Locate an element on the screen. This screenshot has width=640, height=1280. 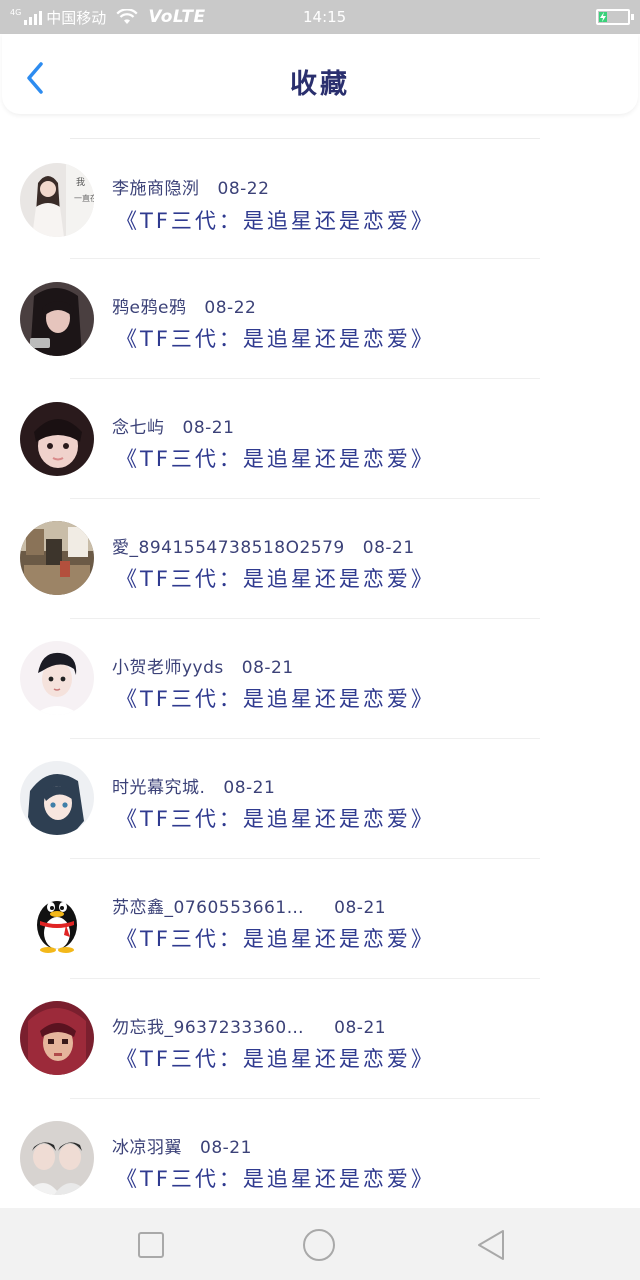
wifi-icon is located at coordinates (127, 16).